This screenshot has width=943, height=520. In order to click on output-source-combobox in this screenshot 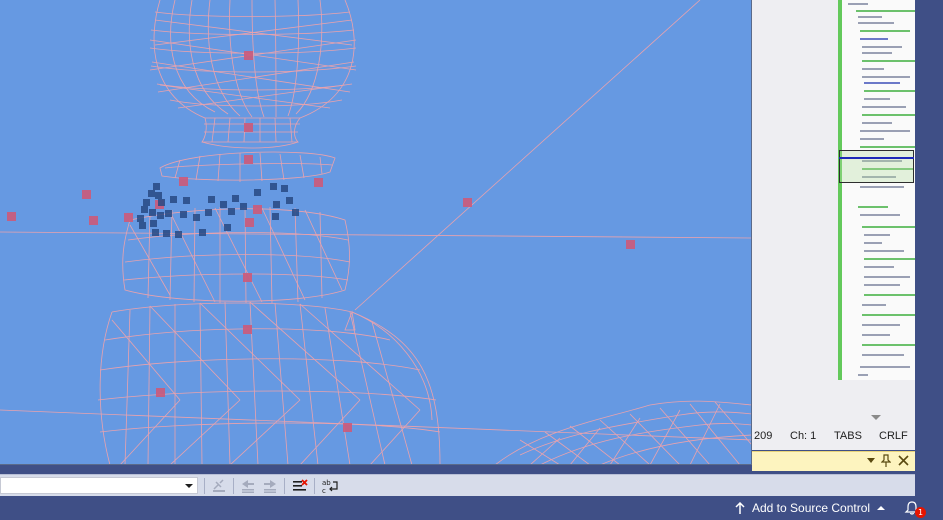, I will do `click(99, 485)`.